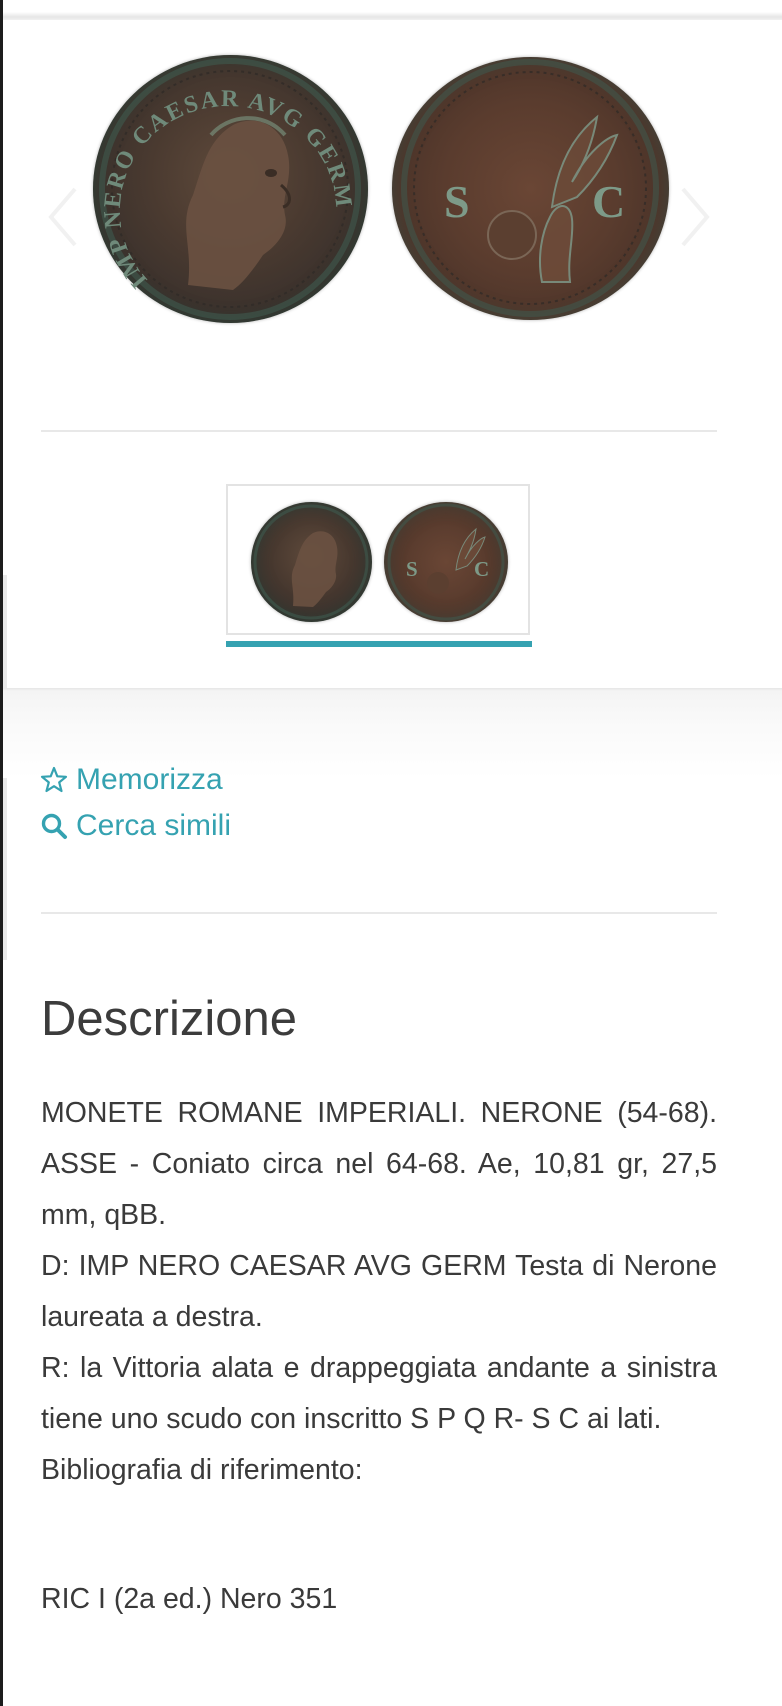 Image resolution: width=782 pixels, height=1706 pixels. I want to click on memorizza-label: Memorizza, so click(149, 779).